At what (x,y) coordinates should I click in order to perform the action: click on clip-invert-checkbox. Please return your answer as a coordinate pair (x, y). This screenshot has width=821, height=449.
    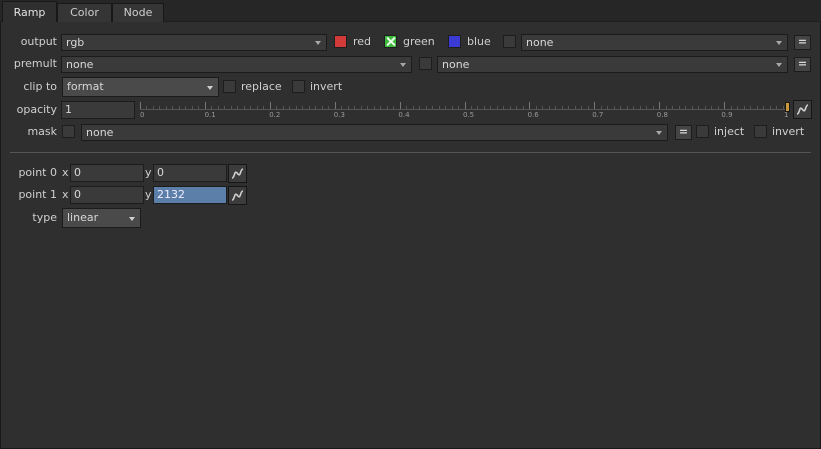
    Looking at the image, I should click on (298, 86).